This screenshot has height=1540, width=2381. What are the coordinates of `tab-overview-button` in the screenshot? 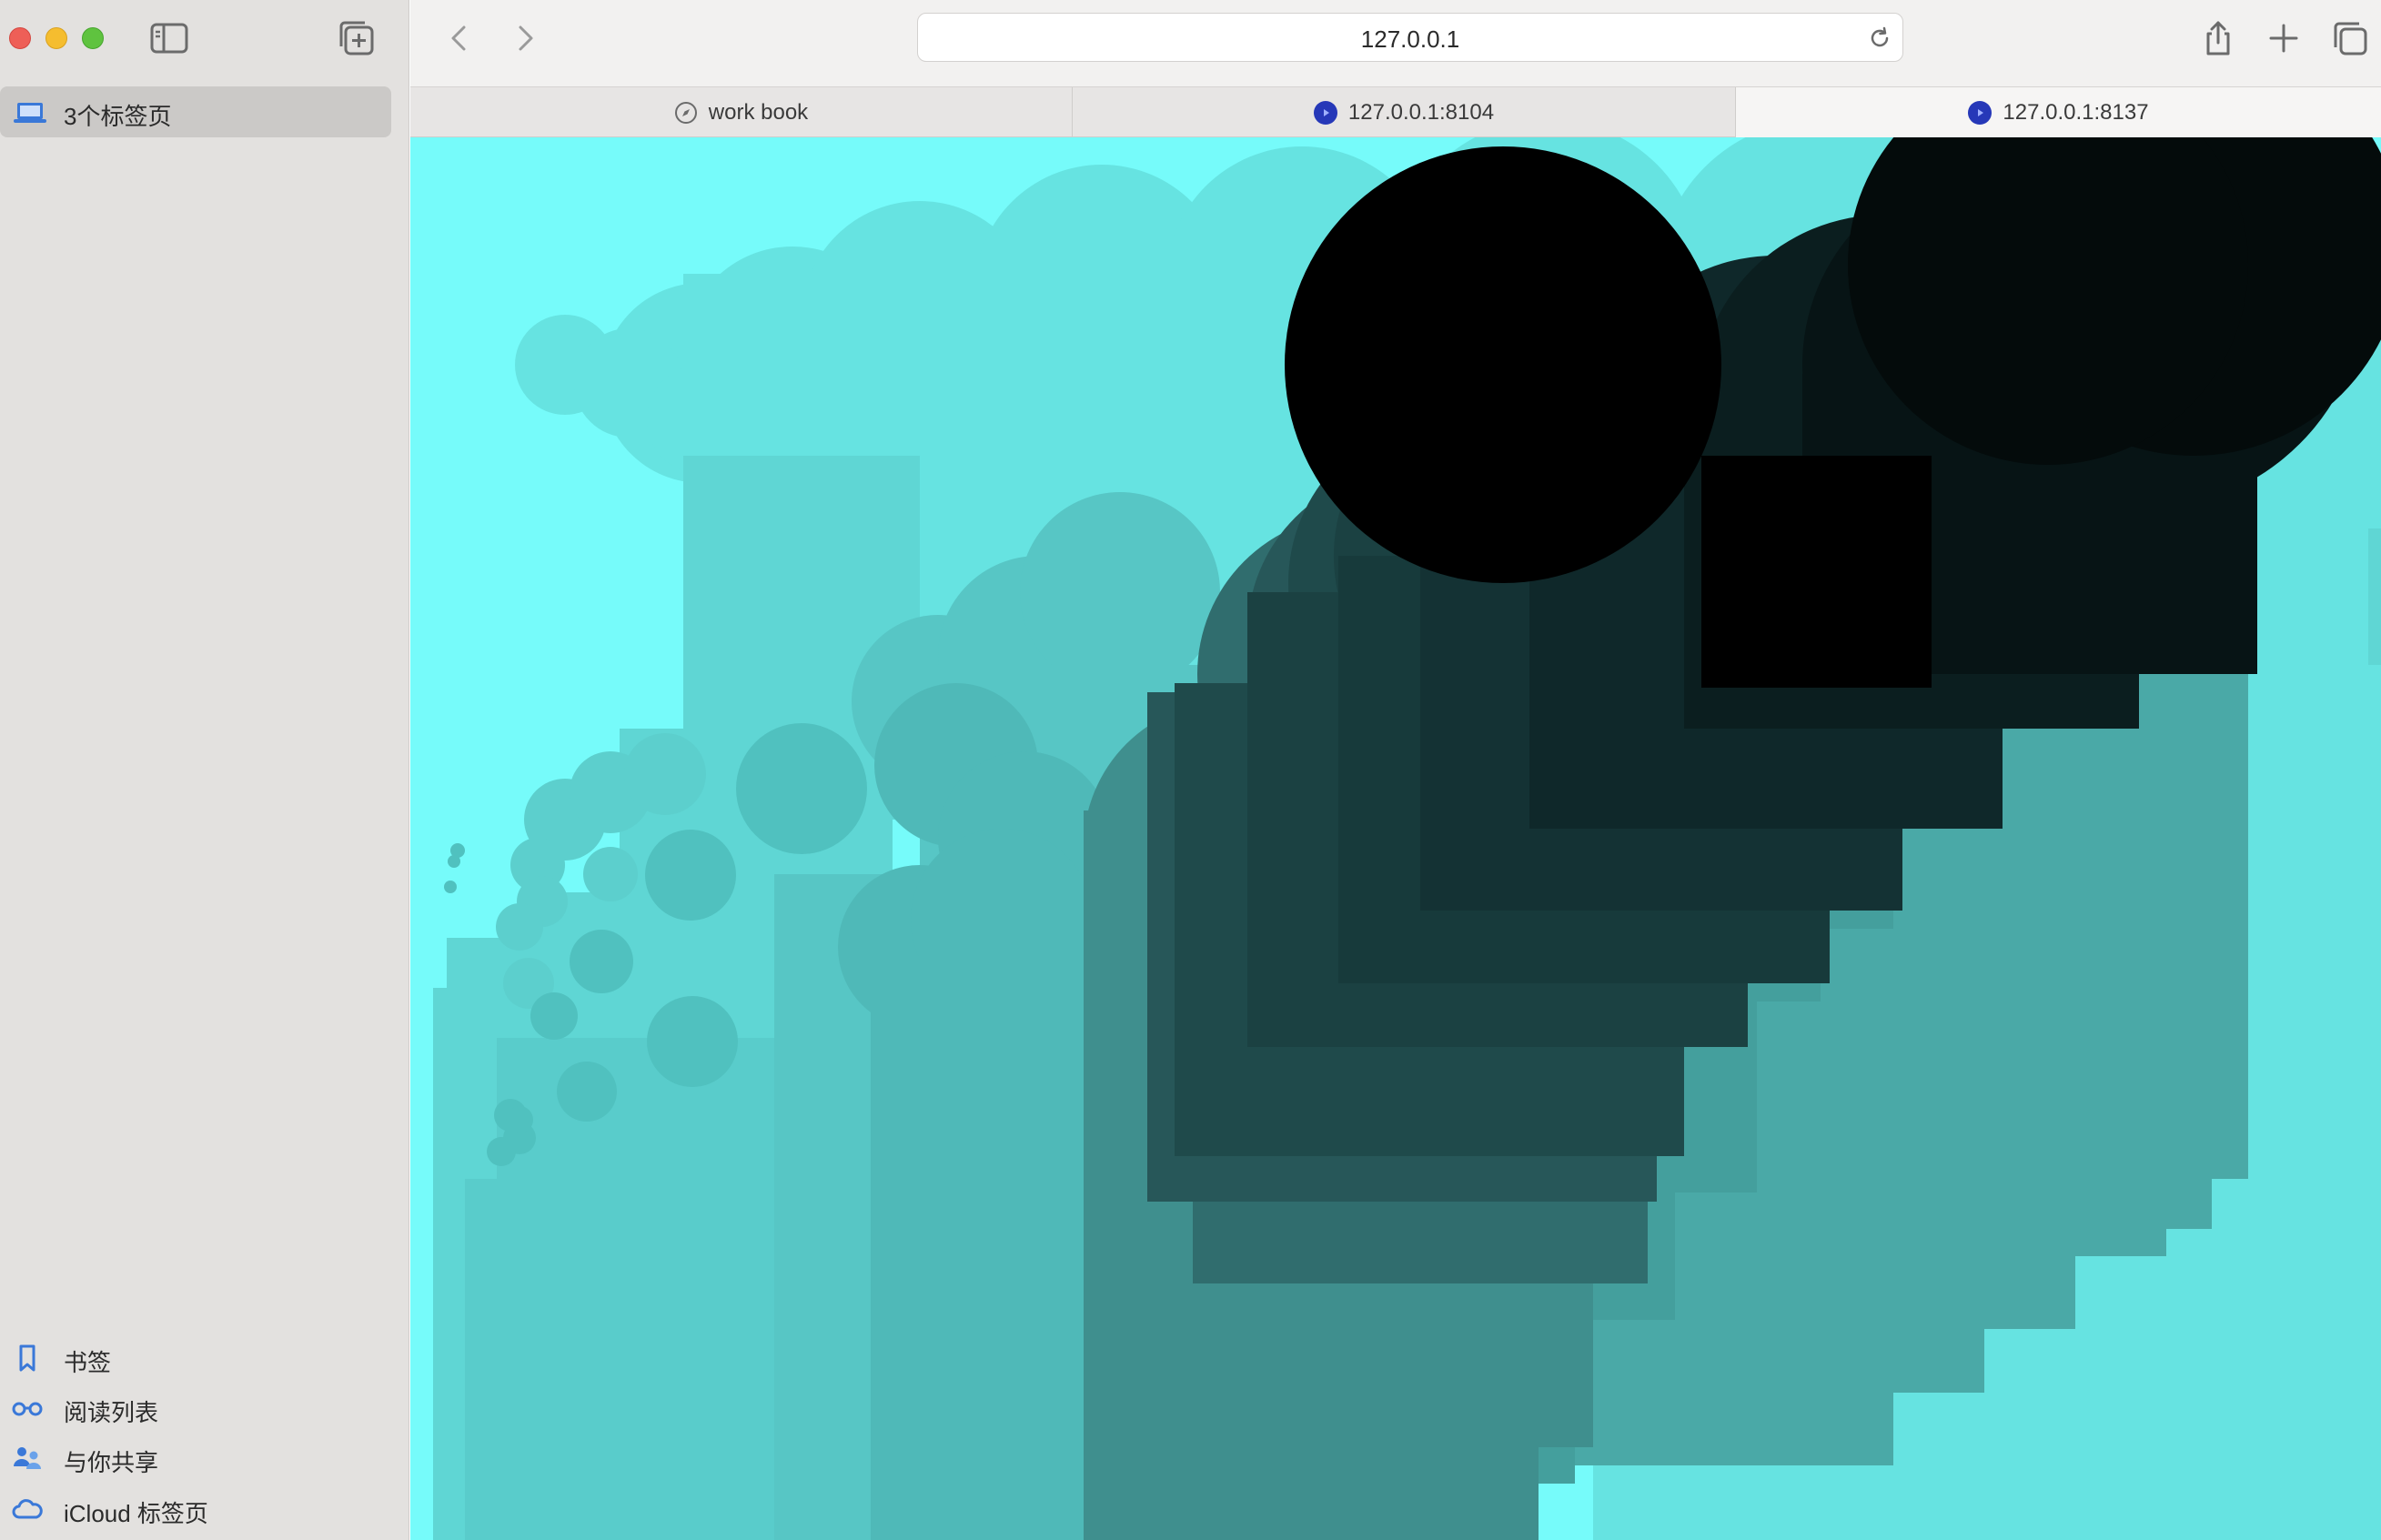 It's located at (2350, 38).